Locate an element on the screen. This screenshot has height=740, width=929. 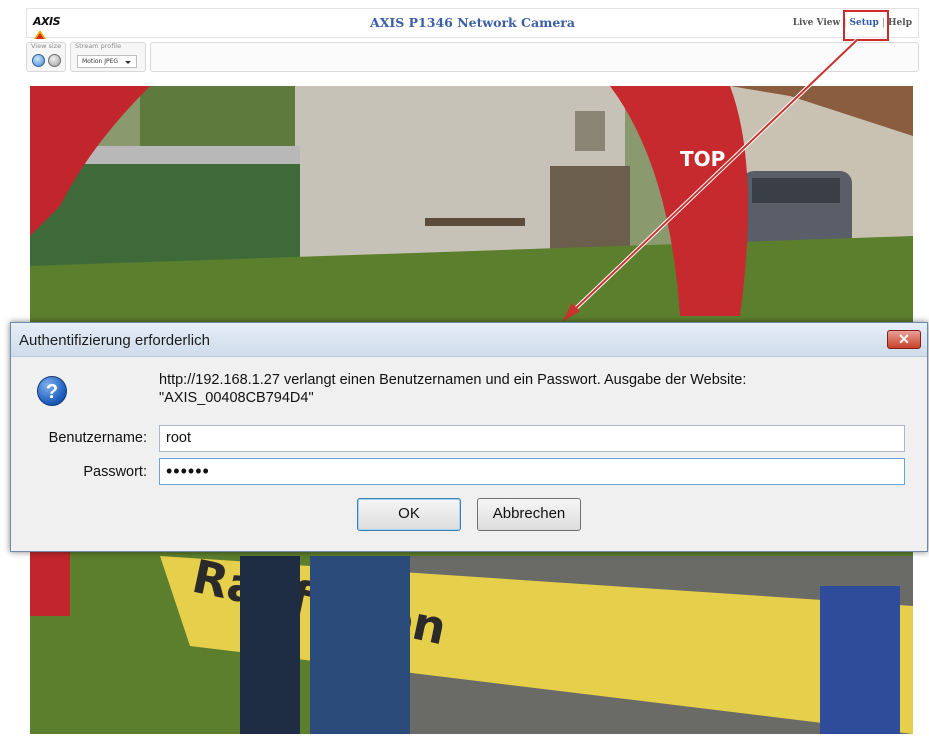
page-title: AXIS P1346 Network Camera is located at coordinates (472, 22).